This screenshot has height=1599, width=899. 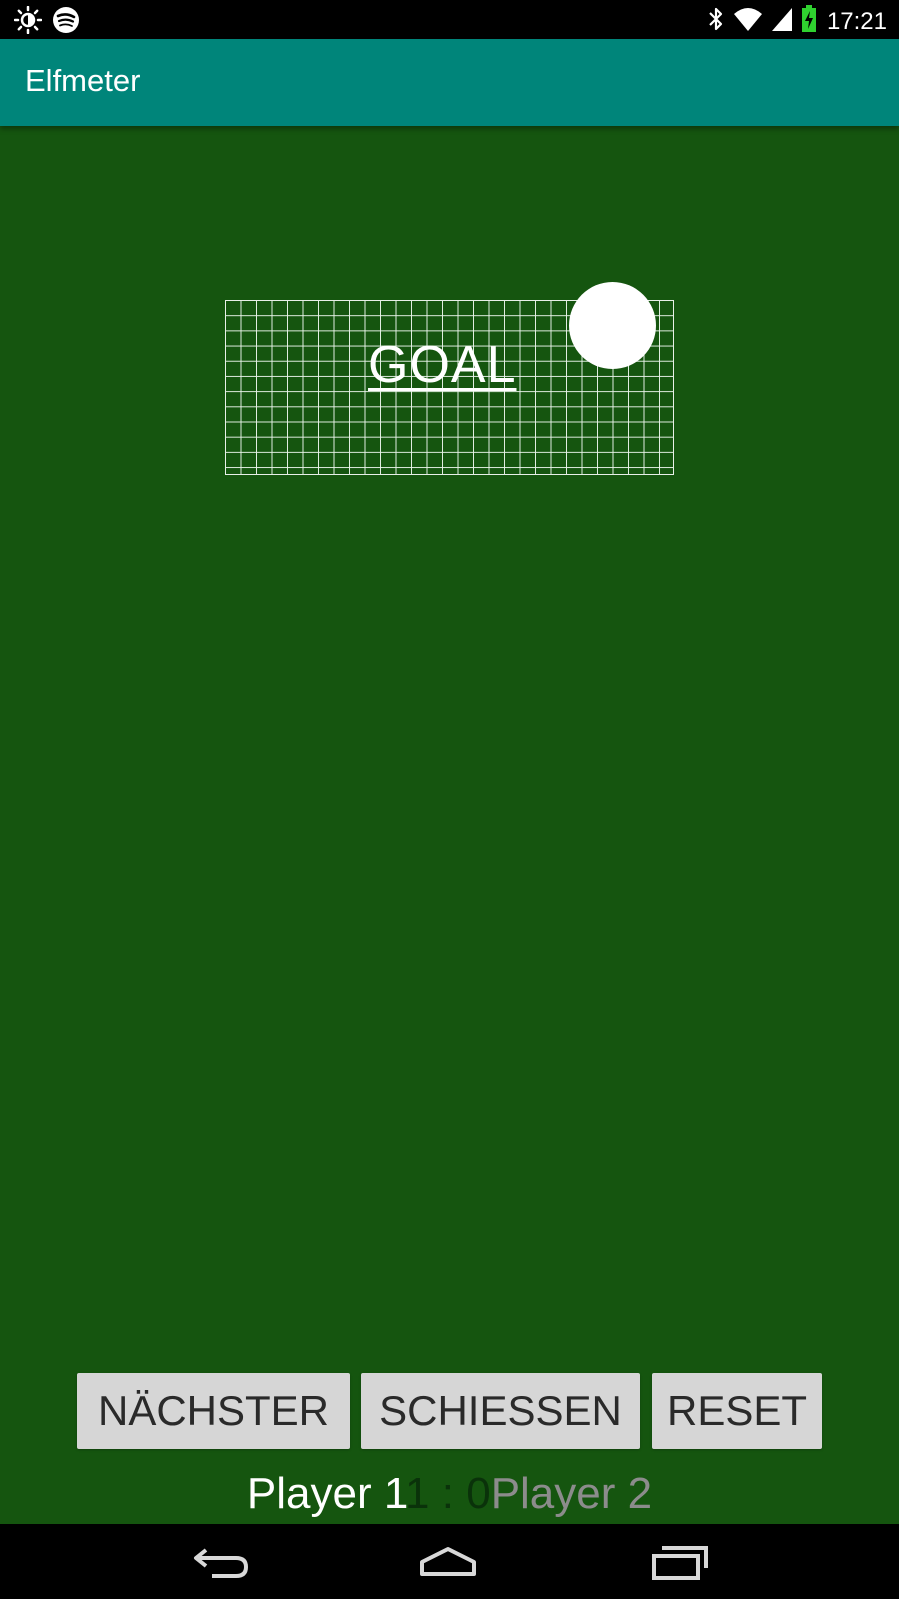 I want to click on status-time: 17:21, so click(x=856, y=21).